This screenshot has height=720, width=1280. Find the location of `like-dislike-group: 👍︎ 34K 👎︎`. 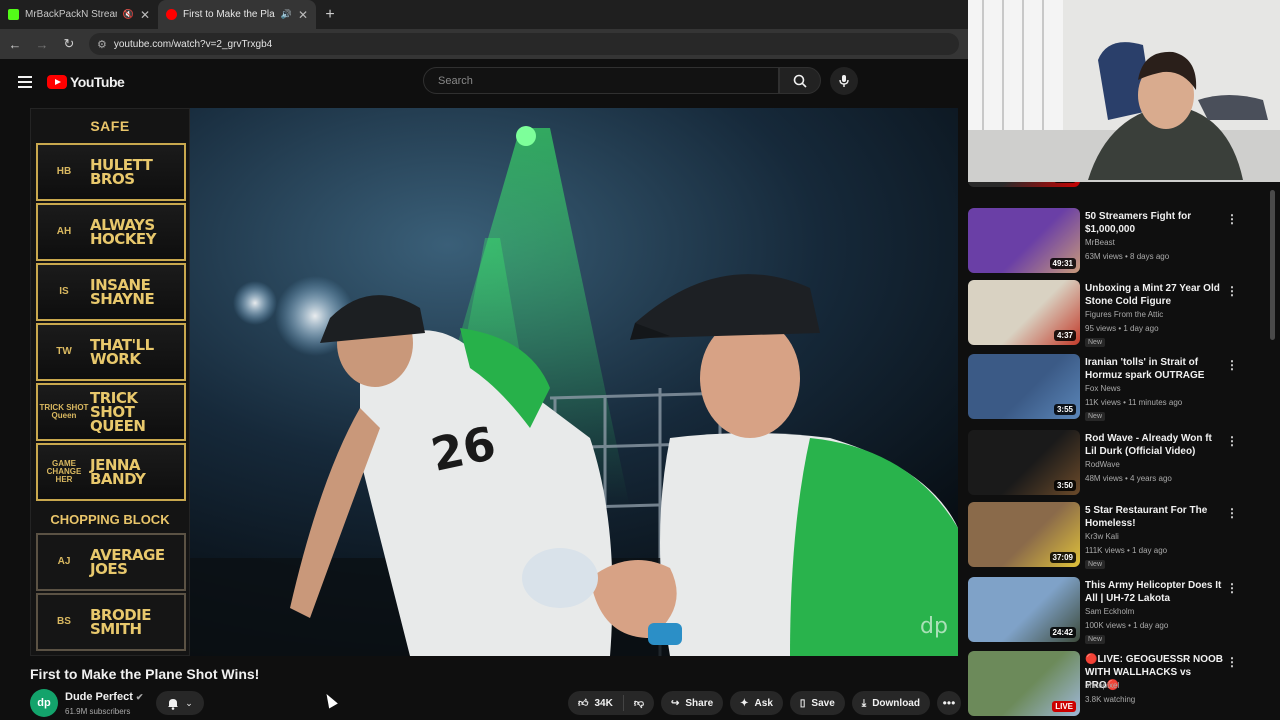

like-dislike-group: 👍︎ 34K 👎︎ is located at coordinates (611, 703).